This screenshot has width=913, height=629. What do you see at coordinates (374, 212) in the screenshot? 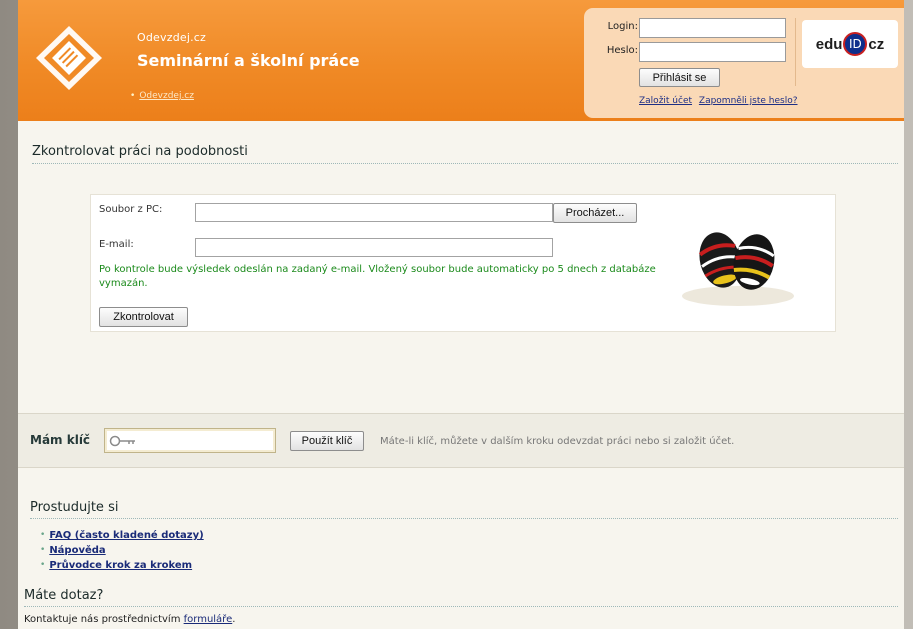
I see `file-input` at bounding box center [374, 212].